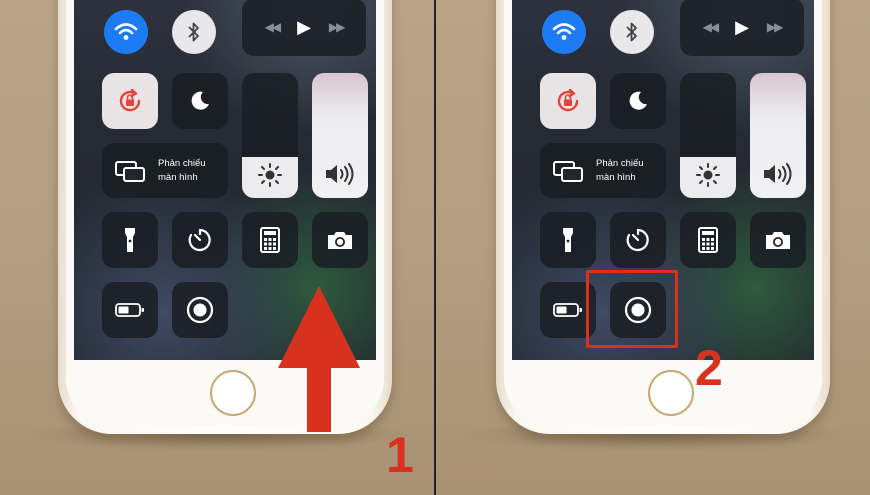  What do you see at coordinates (632, 309) in the screenshot?
I see `screen-recording-highlight` at bounding box center [632, 309].